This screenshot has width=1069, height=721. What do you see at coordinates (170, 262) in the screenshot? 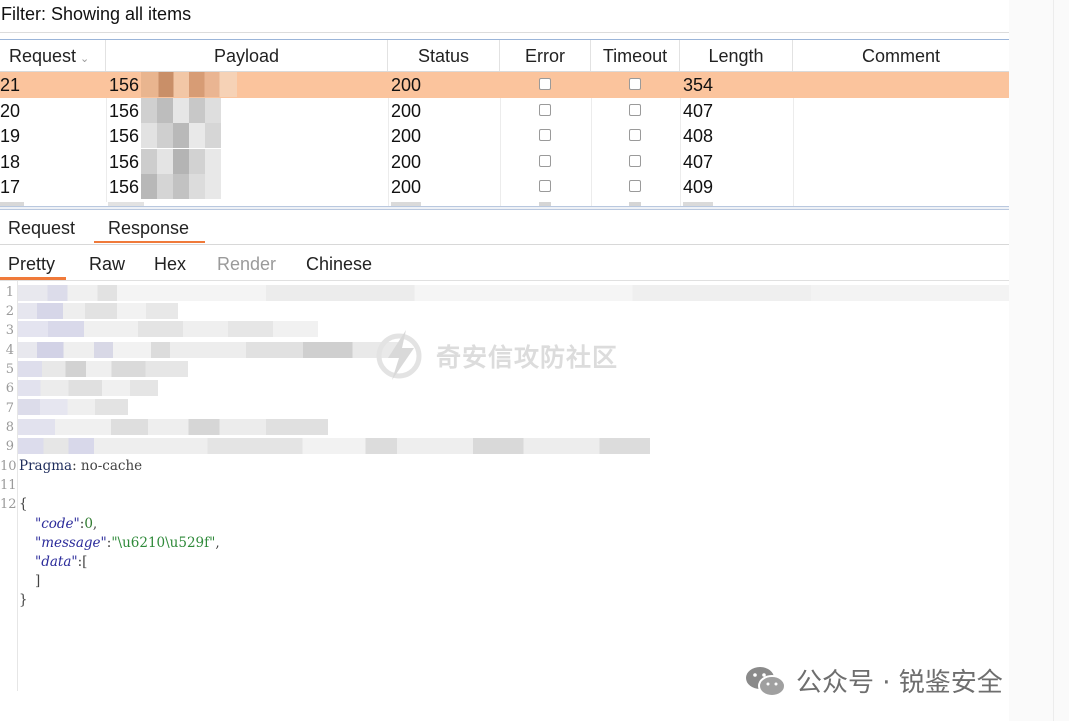
I see `tab-hex: Hex` at bounding box center [170, 262].